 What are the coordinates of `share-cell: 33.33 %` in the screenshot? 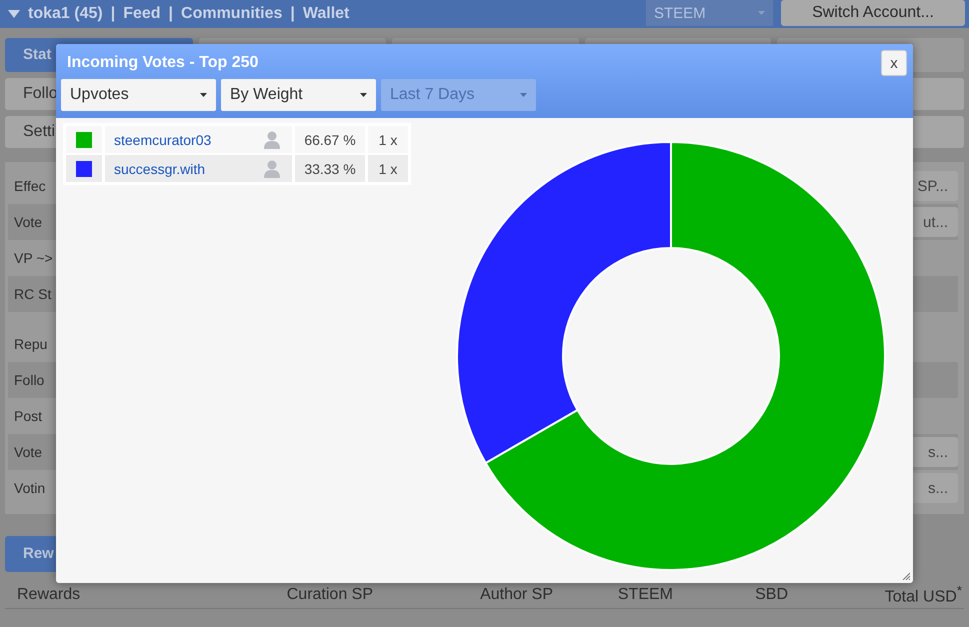 It's located at (330, 168).